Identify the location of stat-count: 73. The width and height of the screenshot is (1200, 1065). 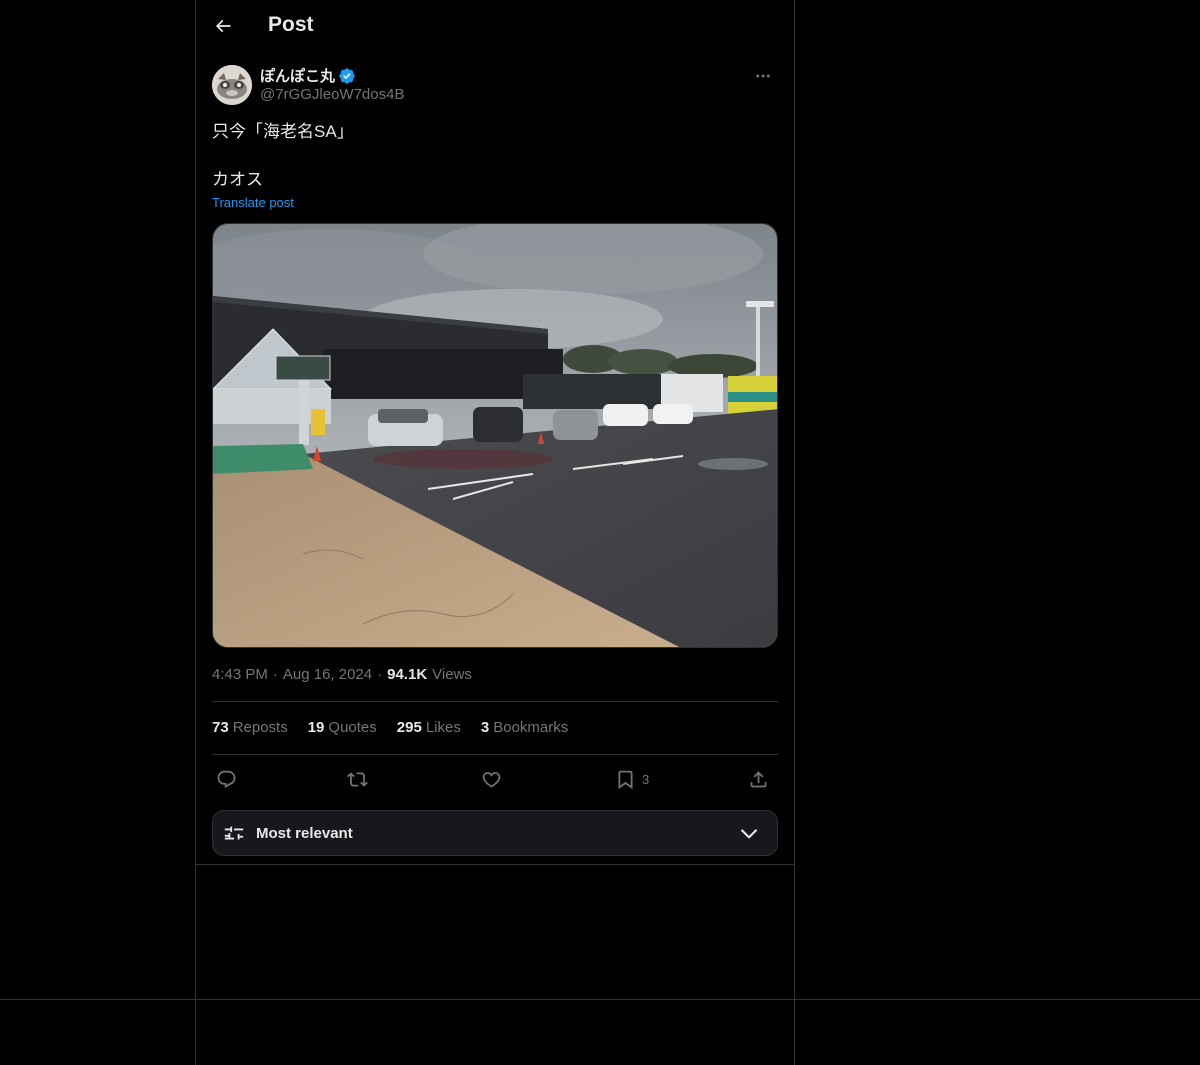
(220, 727).